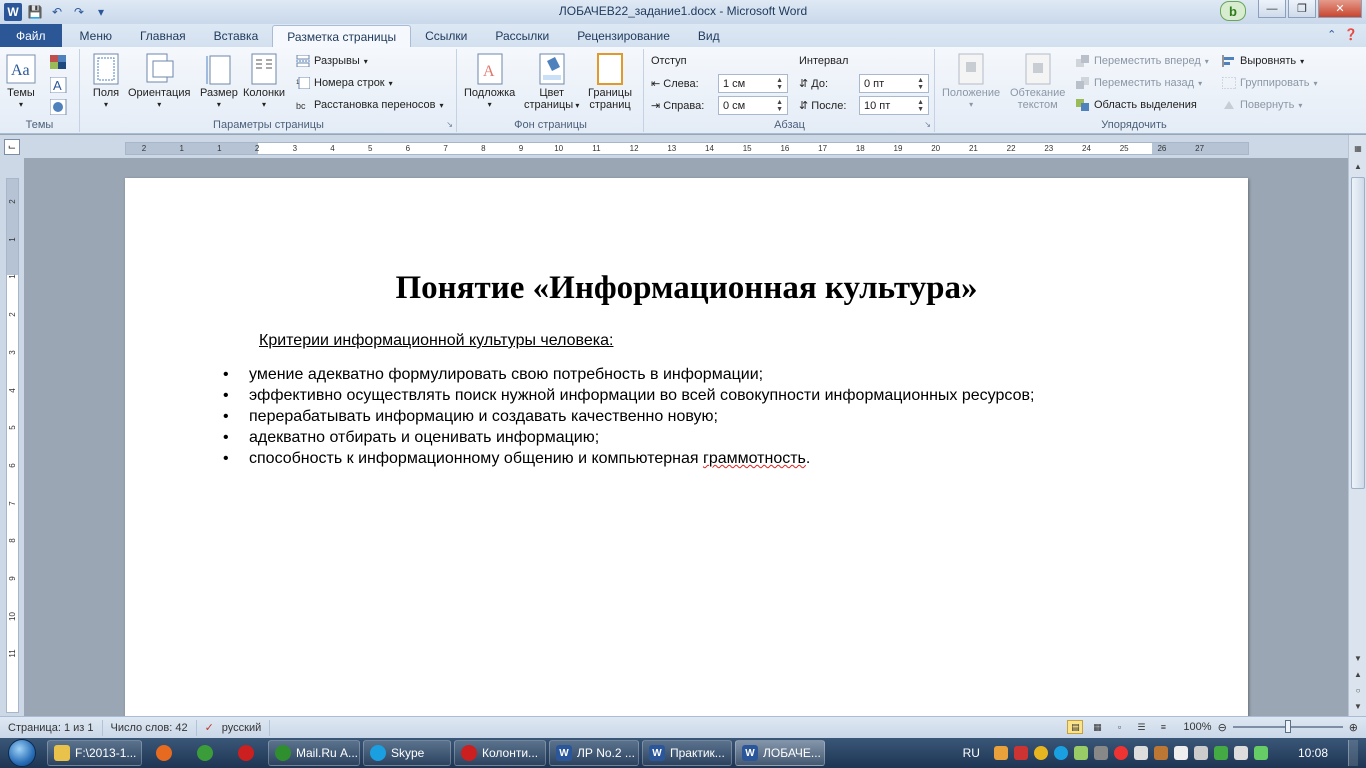 The width and height of the screenshot is (1366, 768). Describe the element at coordinates (1358, 690) in the screenshot. I see `browse-object-icon: ○` at that location.